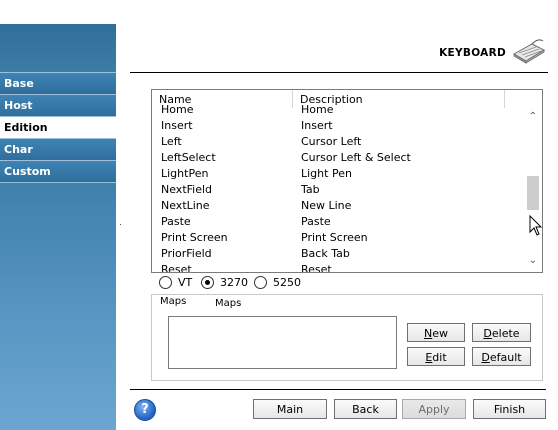  What do you see at coordinates (536, 225) in the screenshot?
I see `mouse-cursor-icon` at bounding box center [536, 225].